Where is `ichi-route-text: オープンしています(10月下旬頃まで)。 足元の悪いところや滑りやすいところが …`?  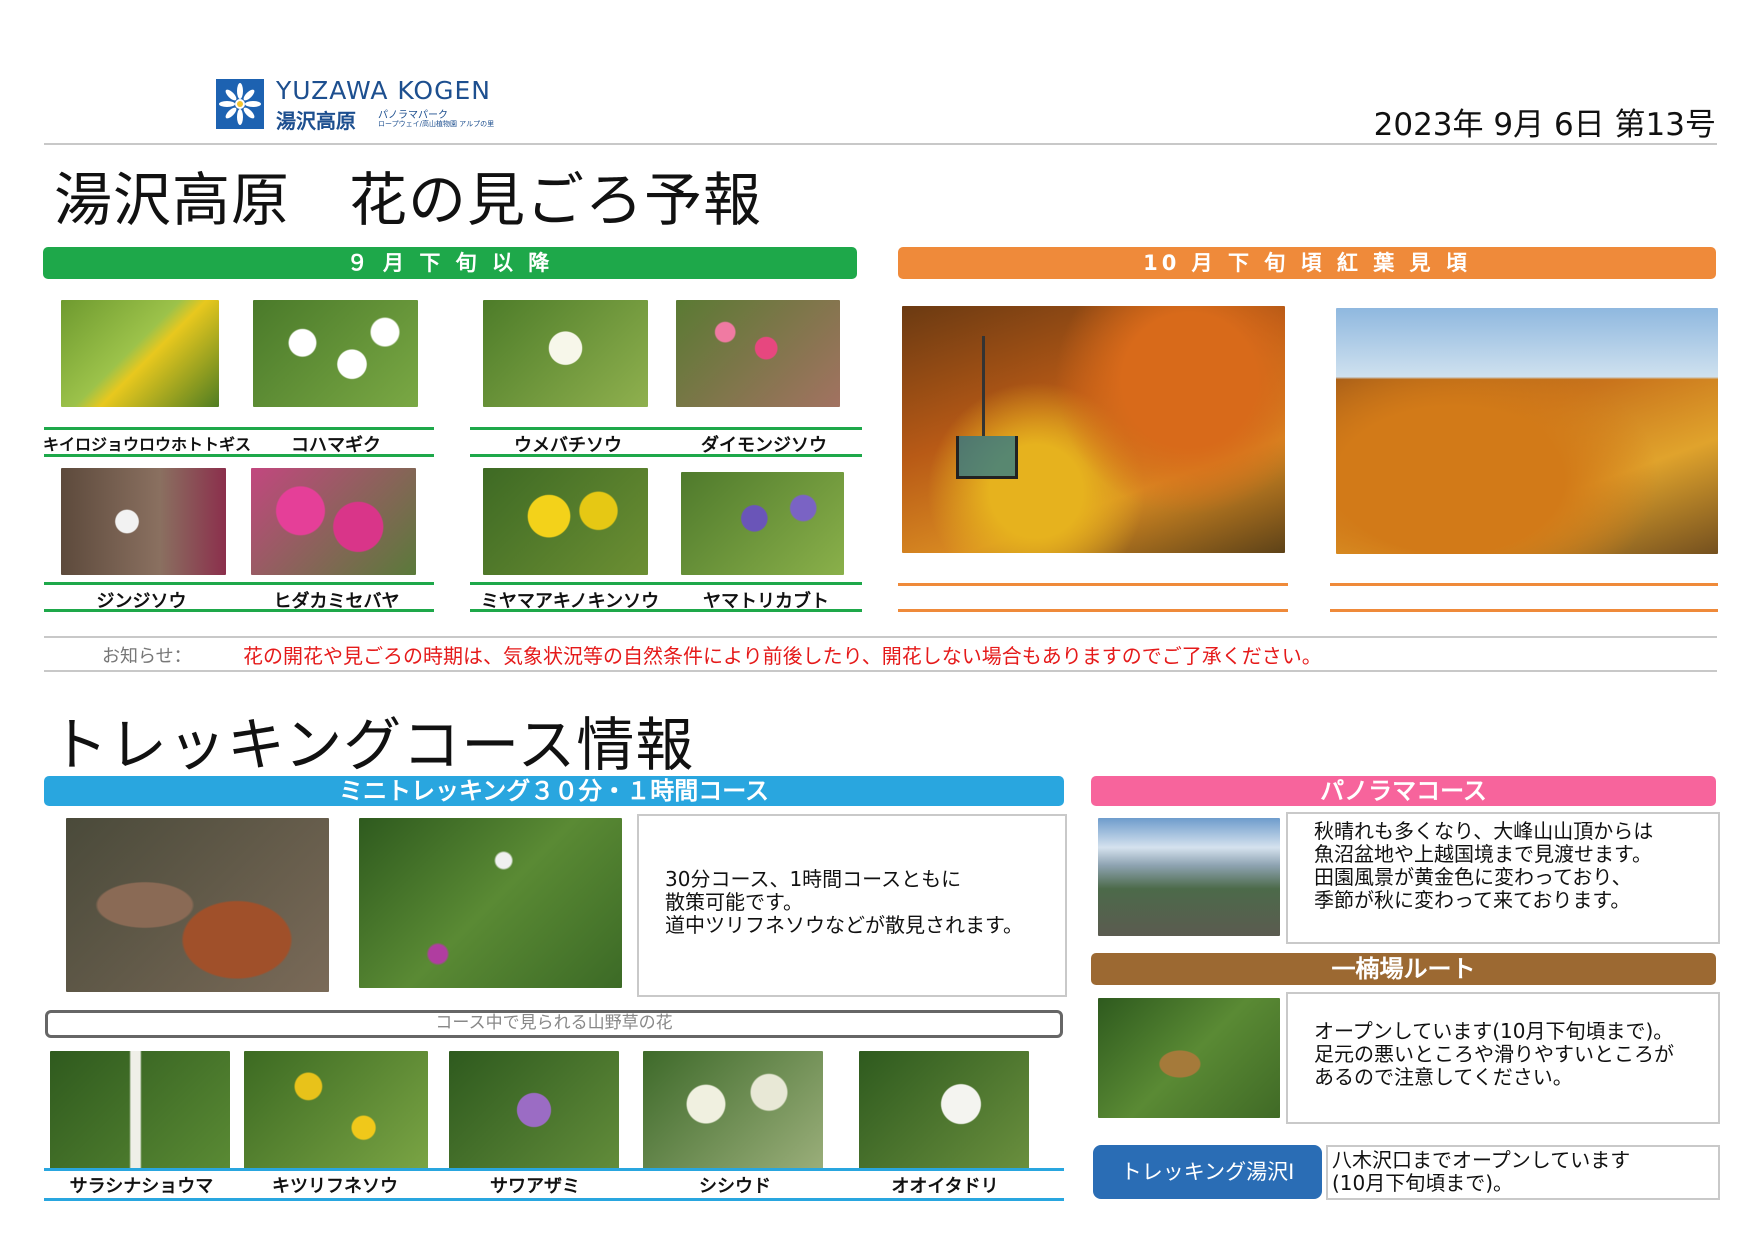 ichi-route-text: オープンしています(10月下旬頃まで)。 足元の悪いところや滑りやすいところが … is located at coordinates (1494, 1054).